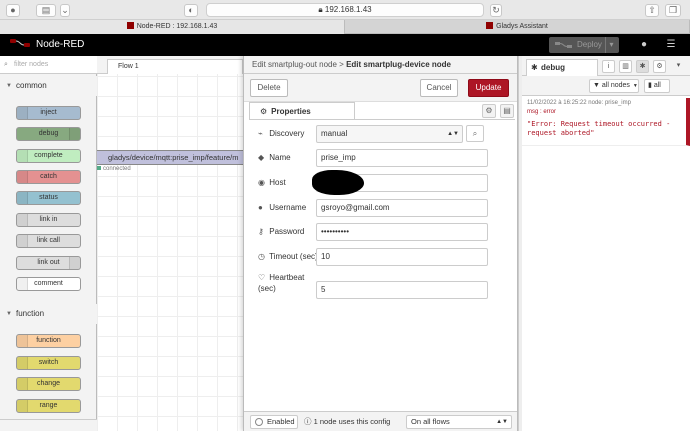  What do you see at coordinates (22, 384) in the screenshot?
I see `shuffle-icon` at bounding box center [22, 384].